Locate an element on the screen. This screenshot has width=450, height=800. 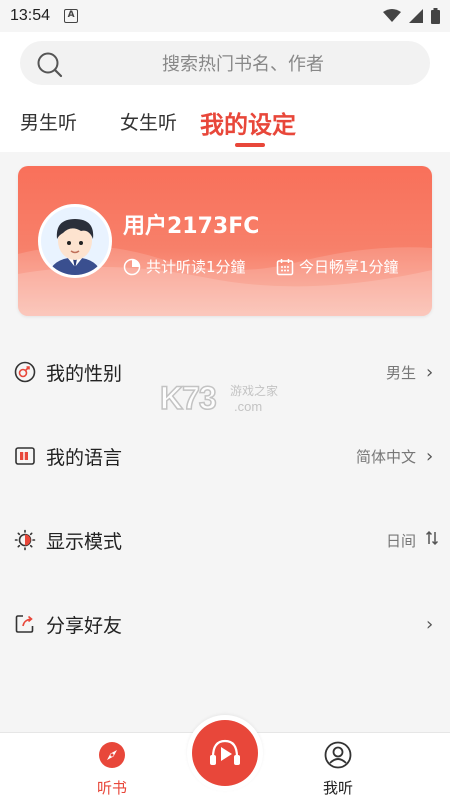
nav-tingshu: 听书 is located at coordinates (112, 769).